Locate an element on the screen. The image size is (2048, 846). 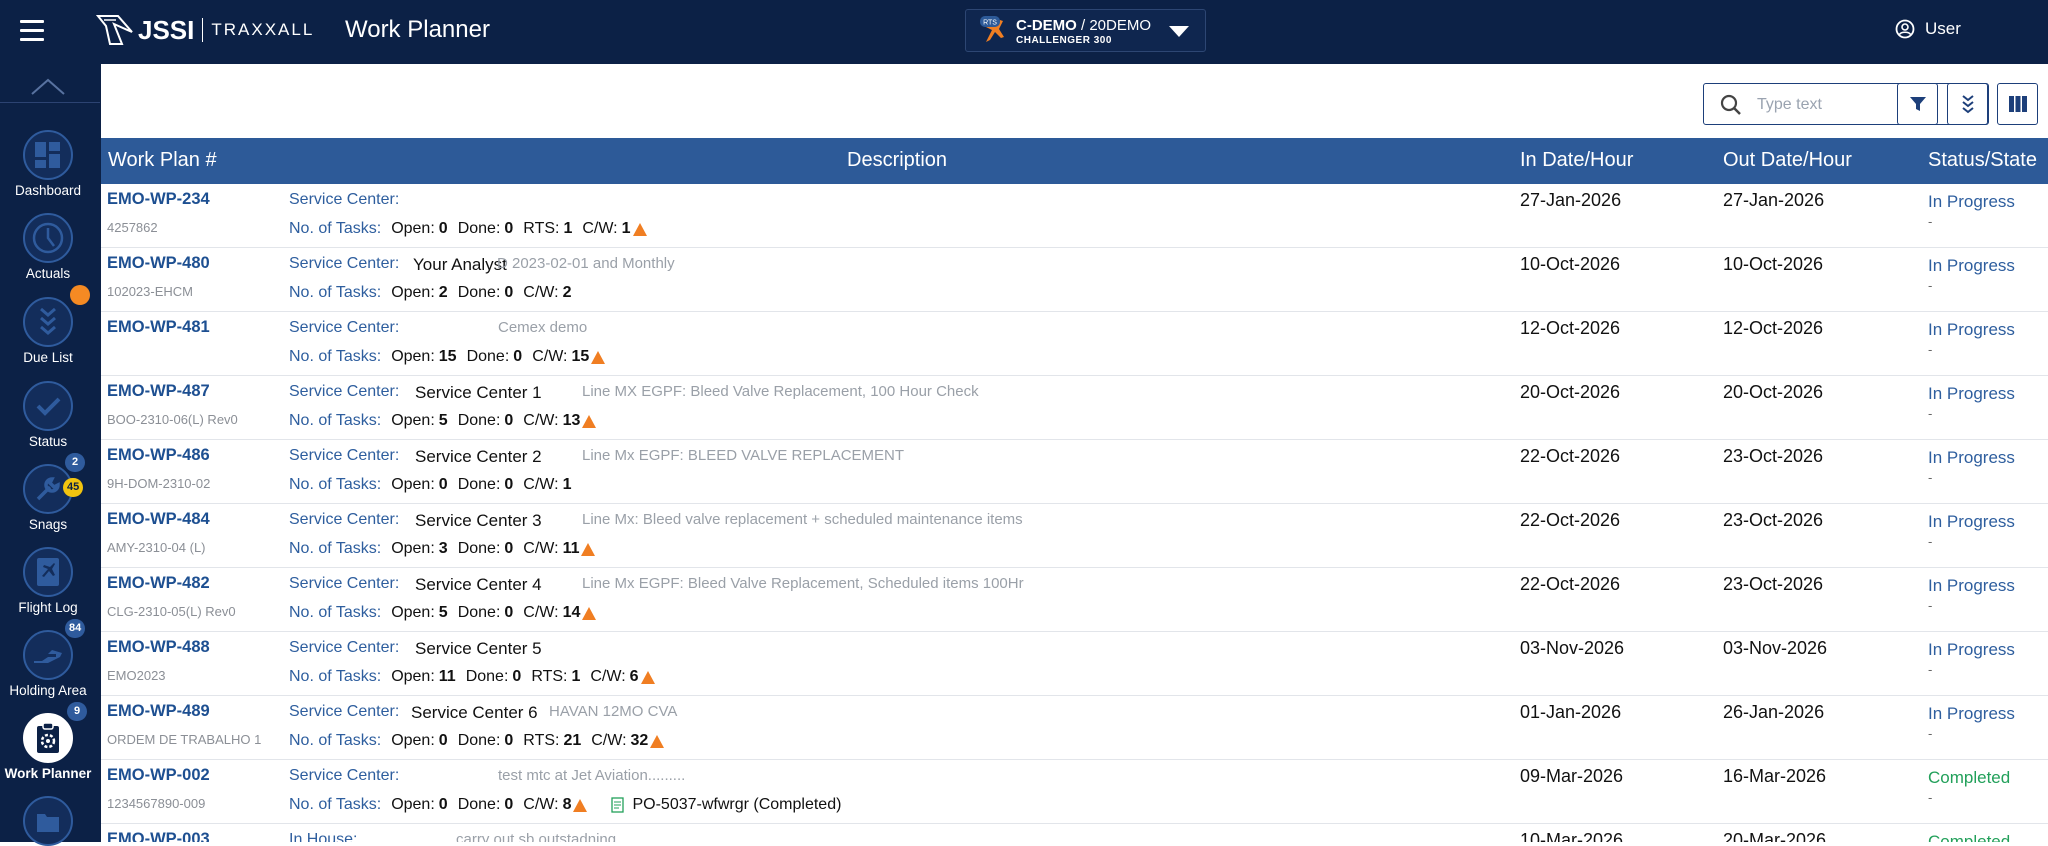
column-header-out-date: Out Date/Hour is located at coordinates (1787, 160).